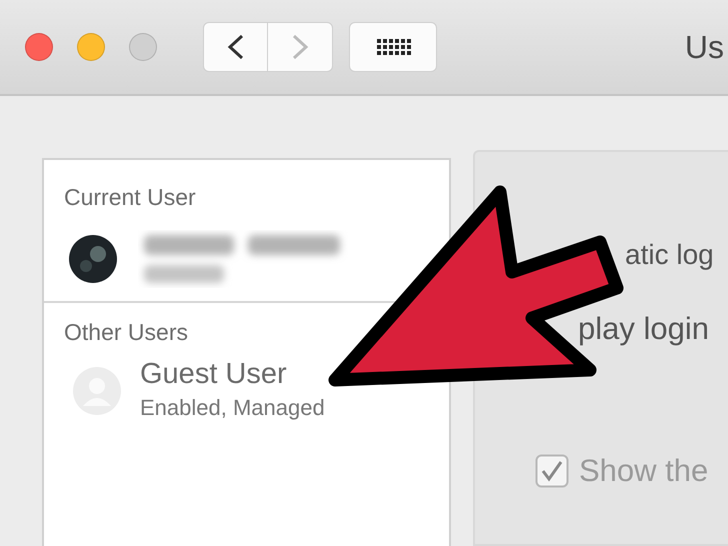 Image resolution: width=728 pixels, height=546 pixels. What do you see at coordinates (669, 255) in the screenshot?
I see `option-label: atic log` at bounding box center [669, 255].